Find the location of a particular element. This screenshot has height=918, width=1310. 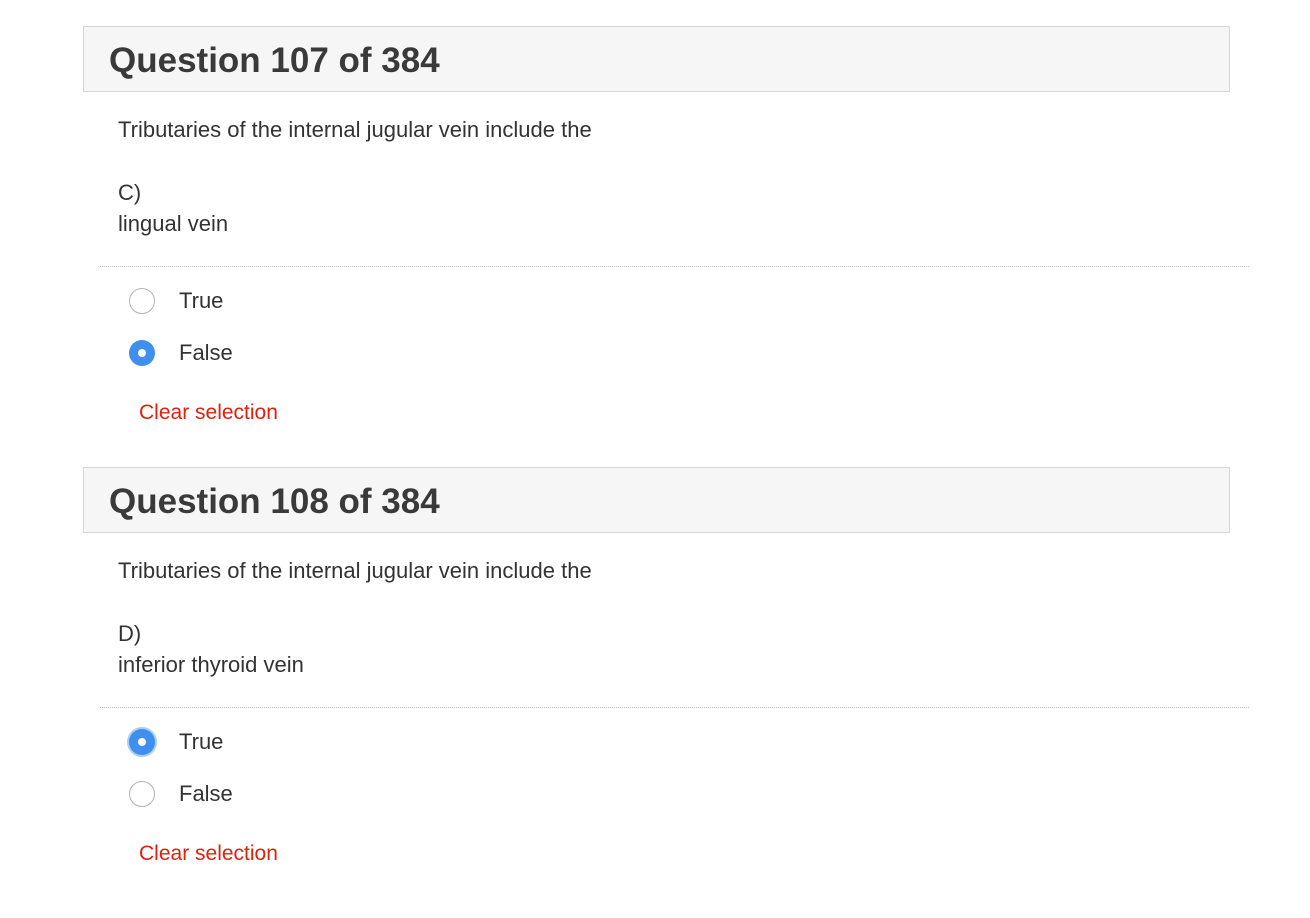

option-letter: D) is located at coordinates (130, 633).